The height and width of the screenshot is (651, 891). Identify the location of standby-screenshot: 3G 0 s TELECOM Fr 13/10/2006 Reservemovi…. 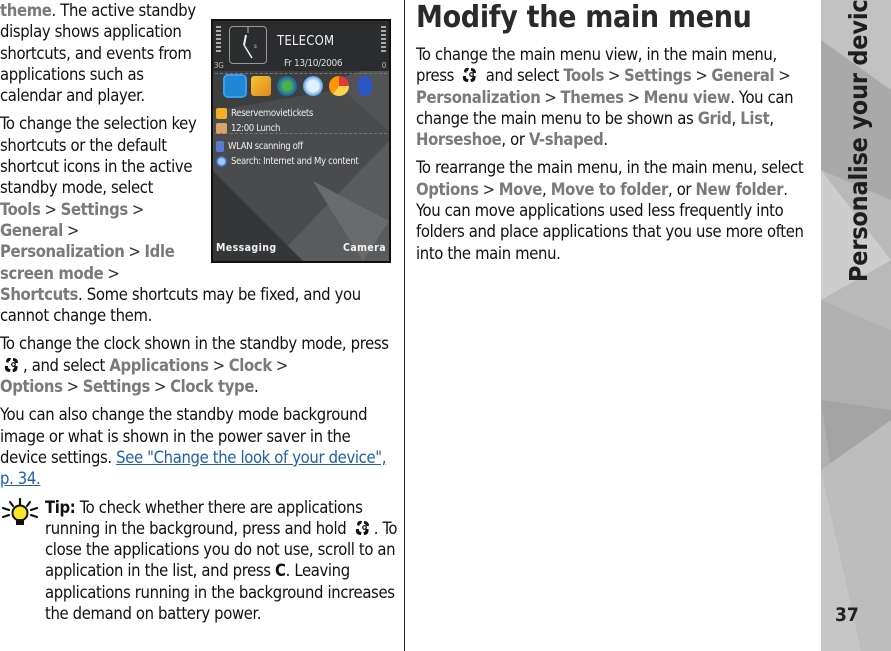
(302, 141).